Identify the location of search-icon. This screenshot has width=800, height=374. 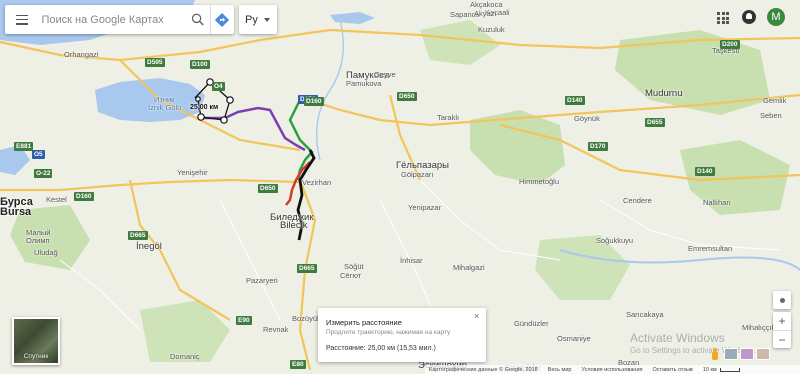
(198, 20).